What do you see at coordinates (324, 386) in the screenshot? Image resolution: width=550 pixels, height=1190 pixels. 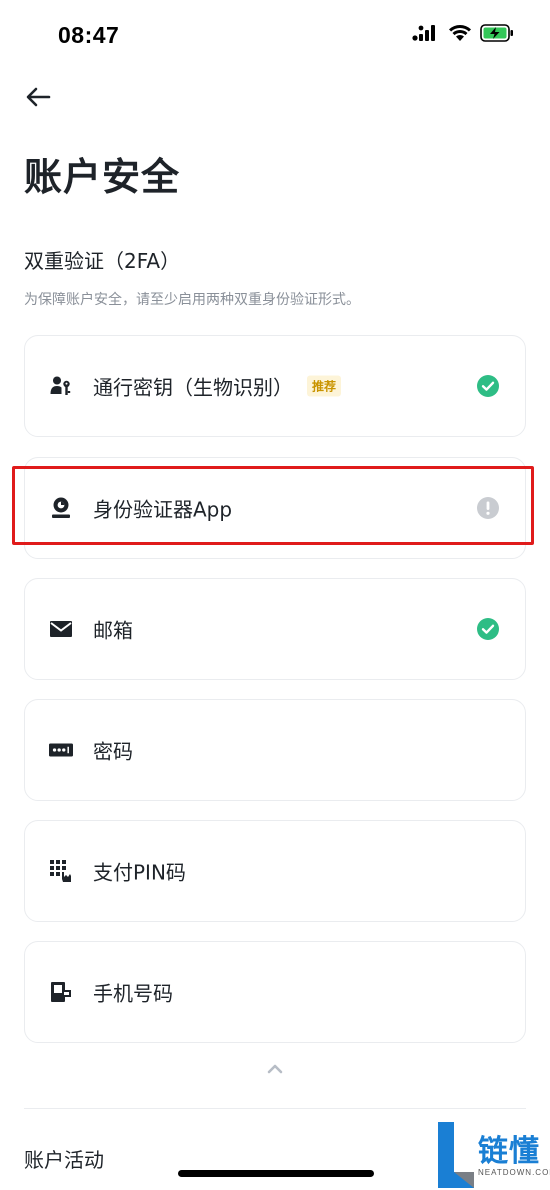 I see `recommended-badge: 推荐` at bounding box center [324, 386].